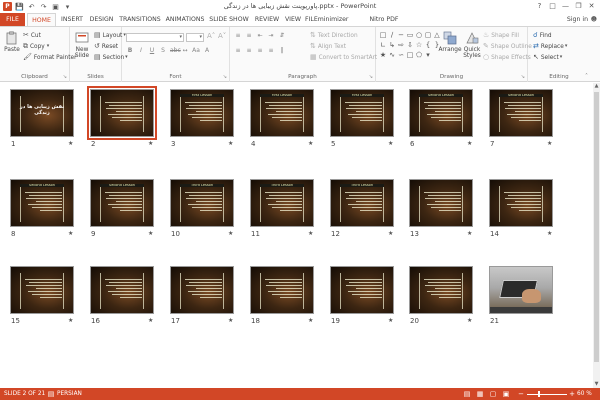 The width and height of the screenshot is (600, 400). Describe the element at coordinates (384, 24) in the screenshot. I see `tab-nitro-pdf: Nitro PDF Professional` at that location.